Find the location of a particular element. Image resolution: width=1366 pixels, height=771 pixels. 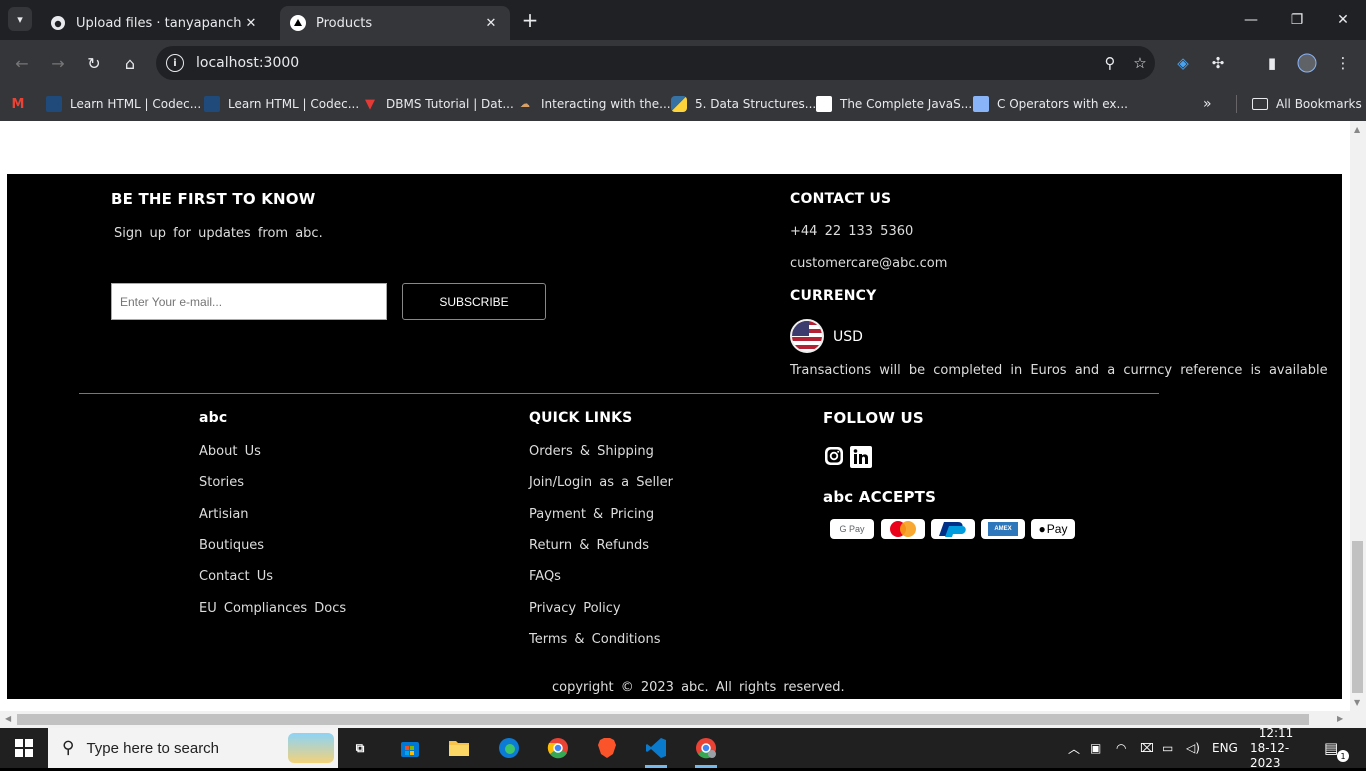

chrome-profile-icon is located at coordinates (706, 748).